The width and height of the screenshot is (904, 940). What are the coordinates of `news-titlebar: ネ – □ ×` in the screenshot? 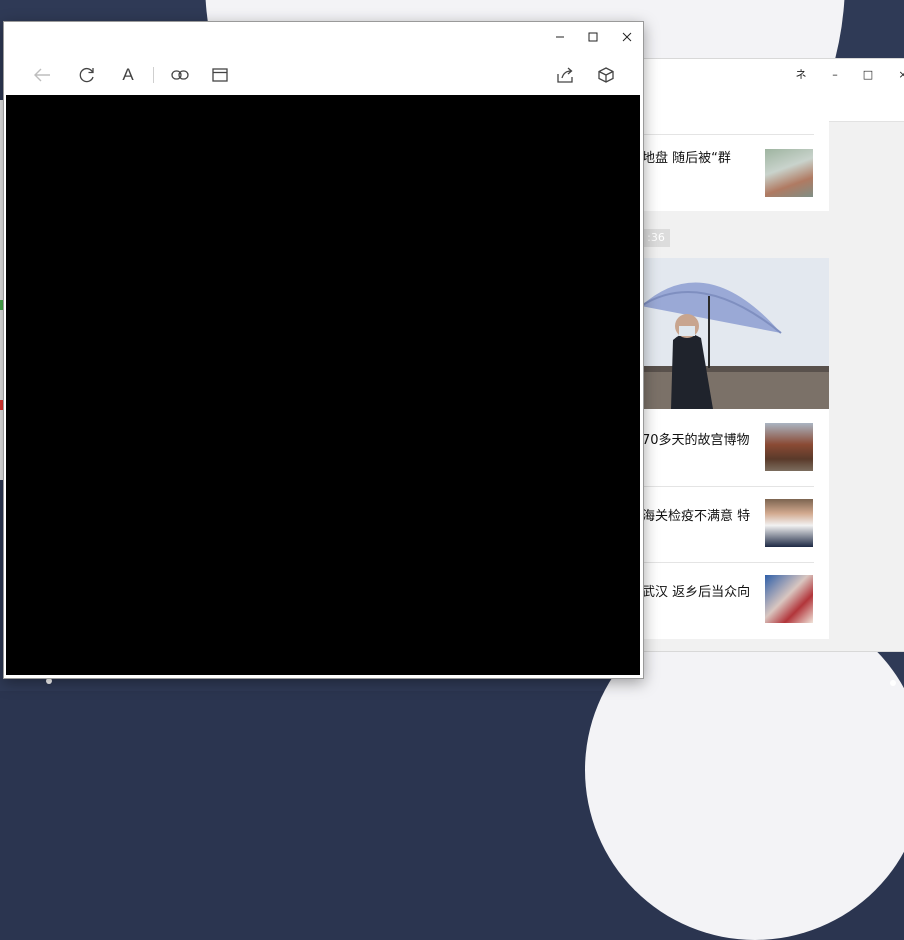 It's located at (752, 90).